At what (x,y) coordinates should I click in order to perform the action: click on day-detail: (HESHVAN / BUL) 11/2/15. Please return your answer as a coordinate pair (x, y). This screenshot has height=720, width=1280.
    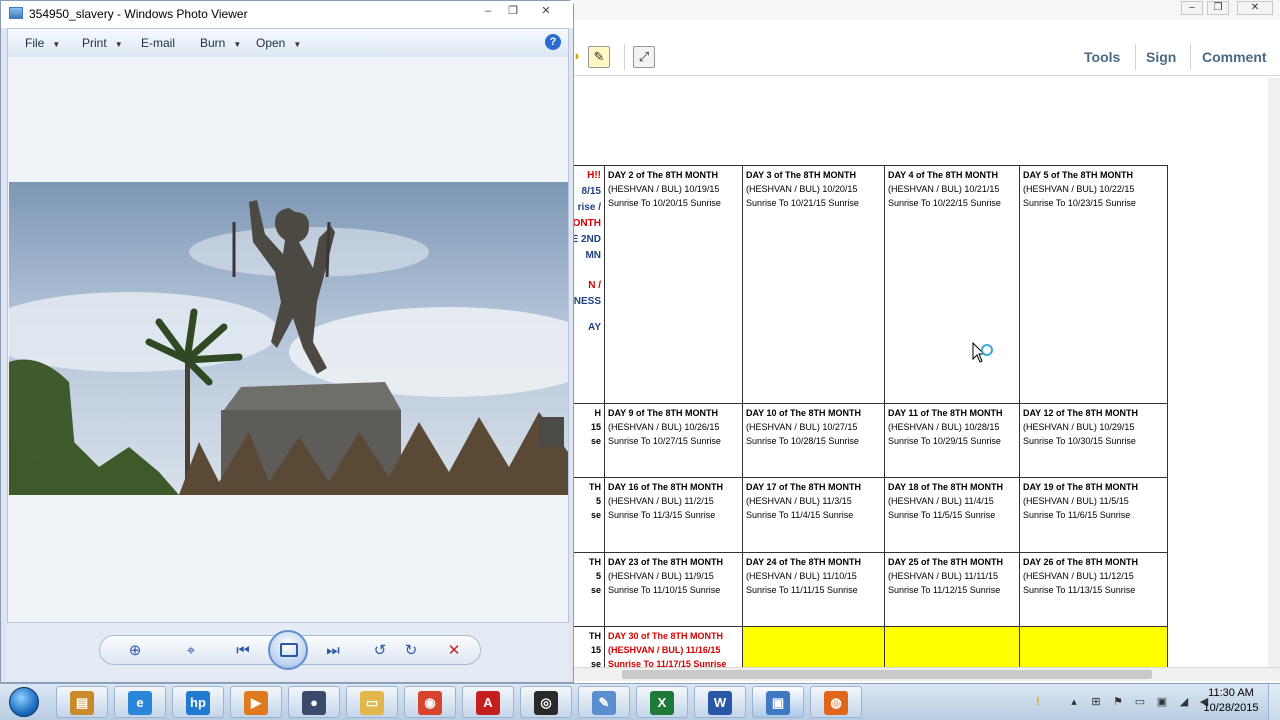
    Looking at the image, I should click on (661, 501).